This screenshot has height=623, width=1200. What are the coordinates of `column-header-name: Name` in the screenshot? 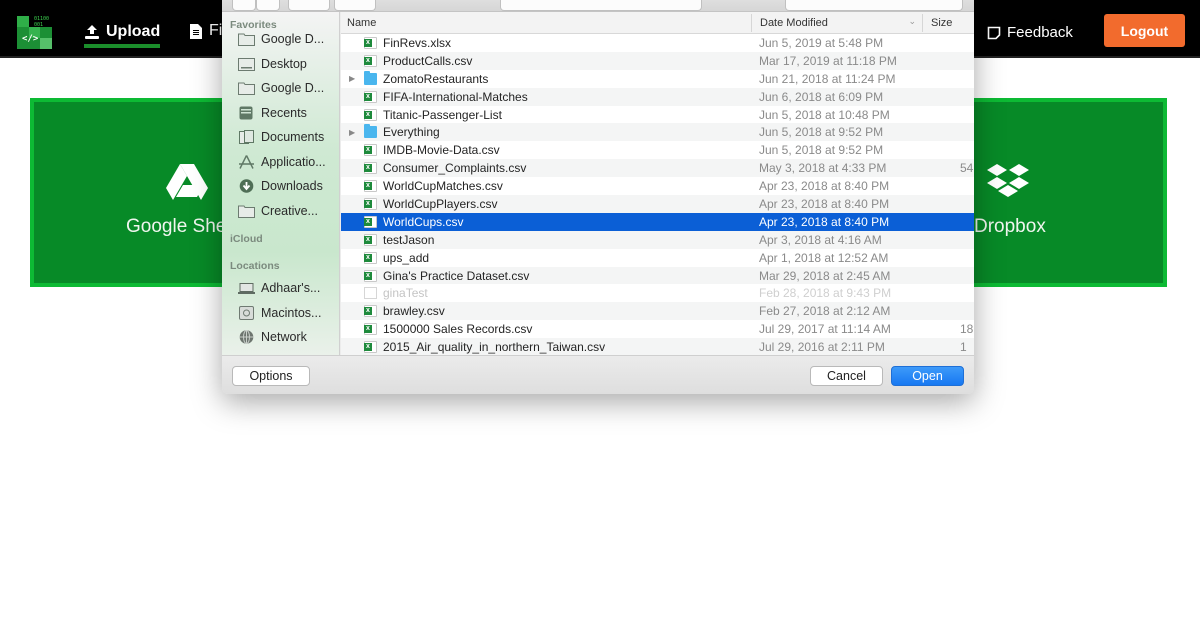 It's located at (546, 23).